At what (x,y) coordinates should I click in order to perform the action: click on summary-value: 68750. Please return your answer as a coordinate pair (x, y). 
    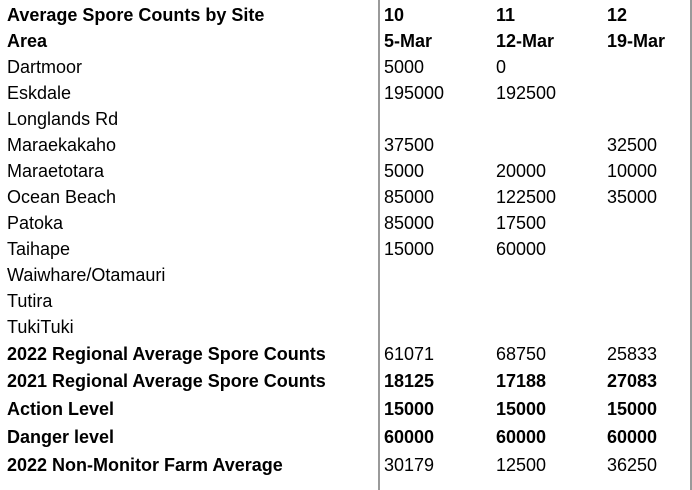
    Looking at the image, I should click on (521, 354).